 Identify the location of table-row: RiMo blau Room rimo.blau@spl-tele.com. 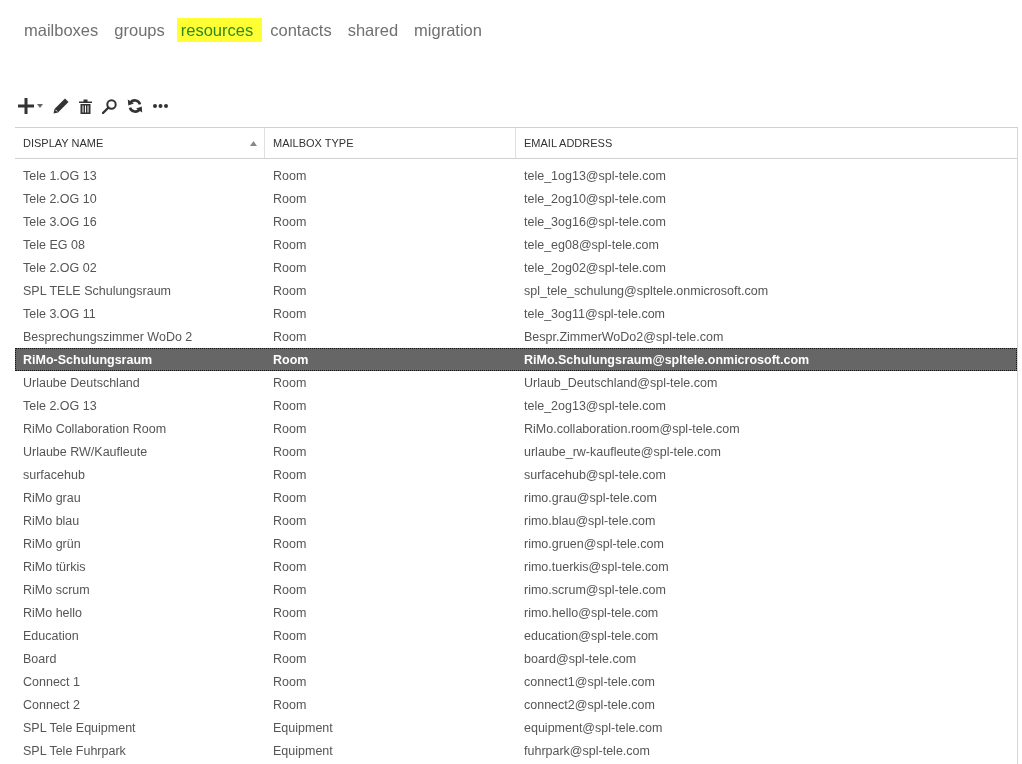
(516, 520).